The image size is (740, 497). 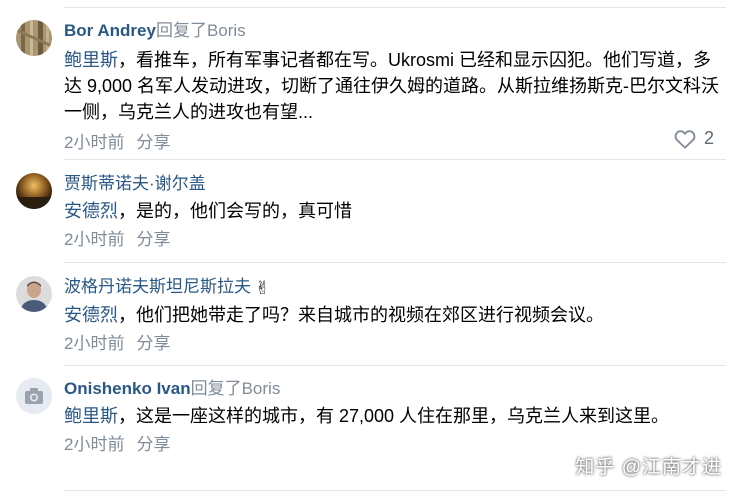 I want to click on comment-text: 鲍里斯，这是一座这样的城市，有 27,000 人住在那里，乌克兰人来到这里。, so click(x=374, y=416).